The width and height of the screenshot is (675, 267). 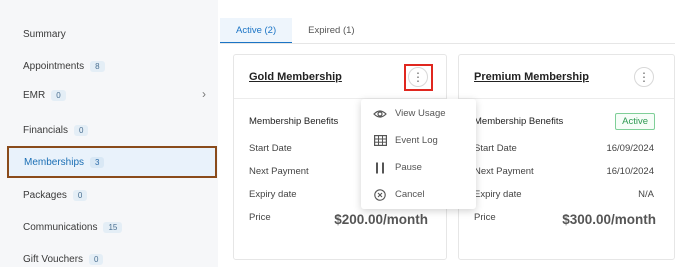 I want to click on sidebar-item-gift-vouchers: Gift Vouchers 0, so click(x=112, y=255).